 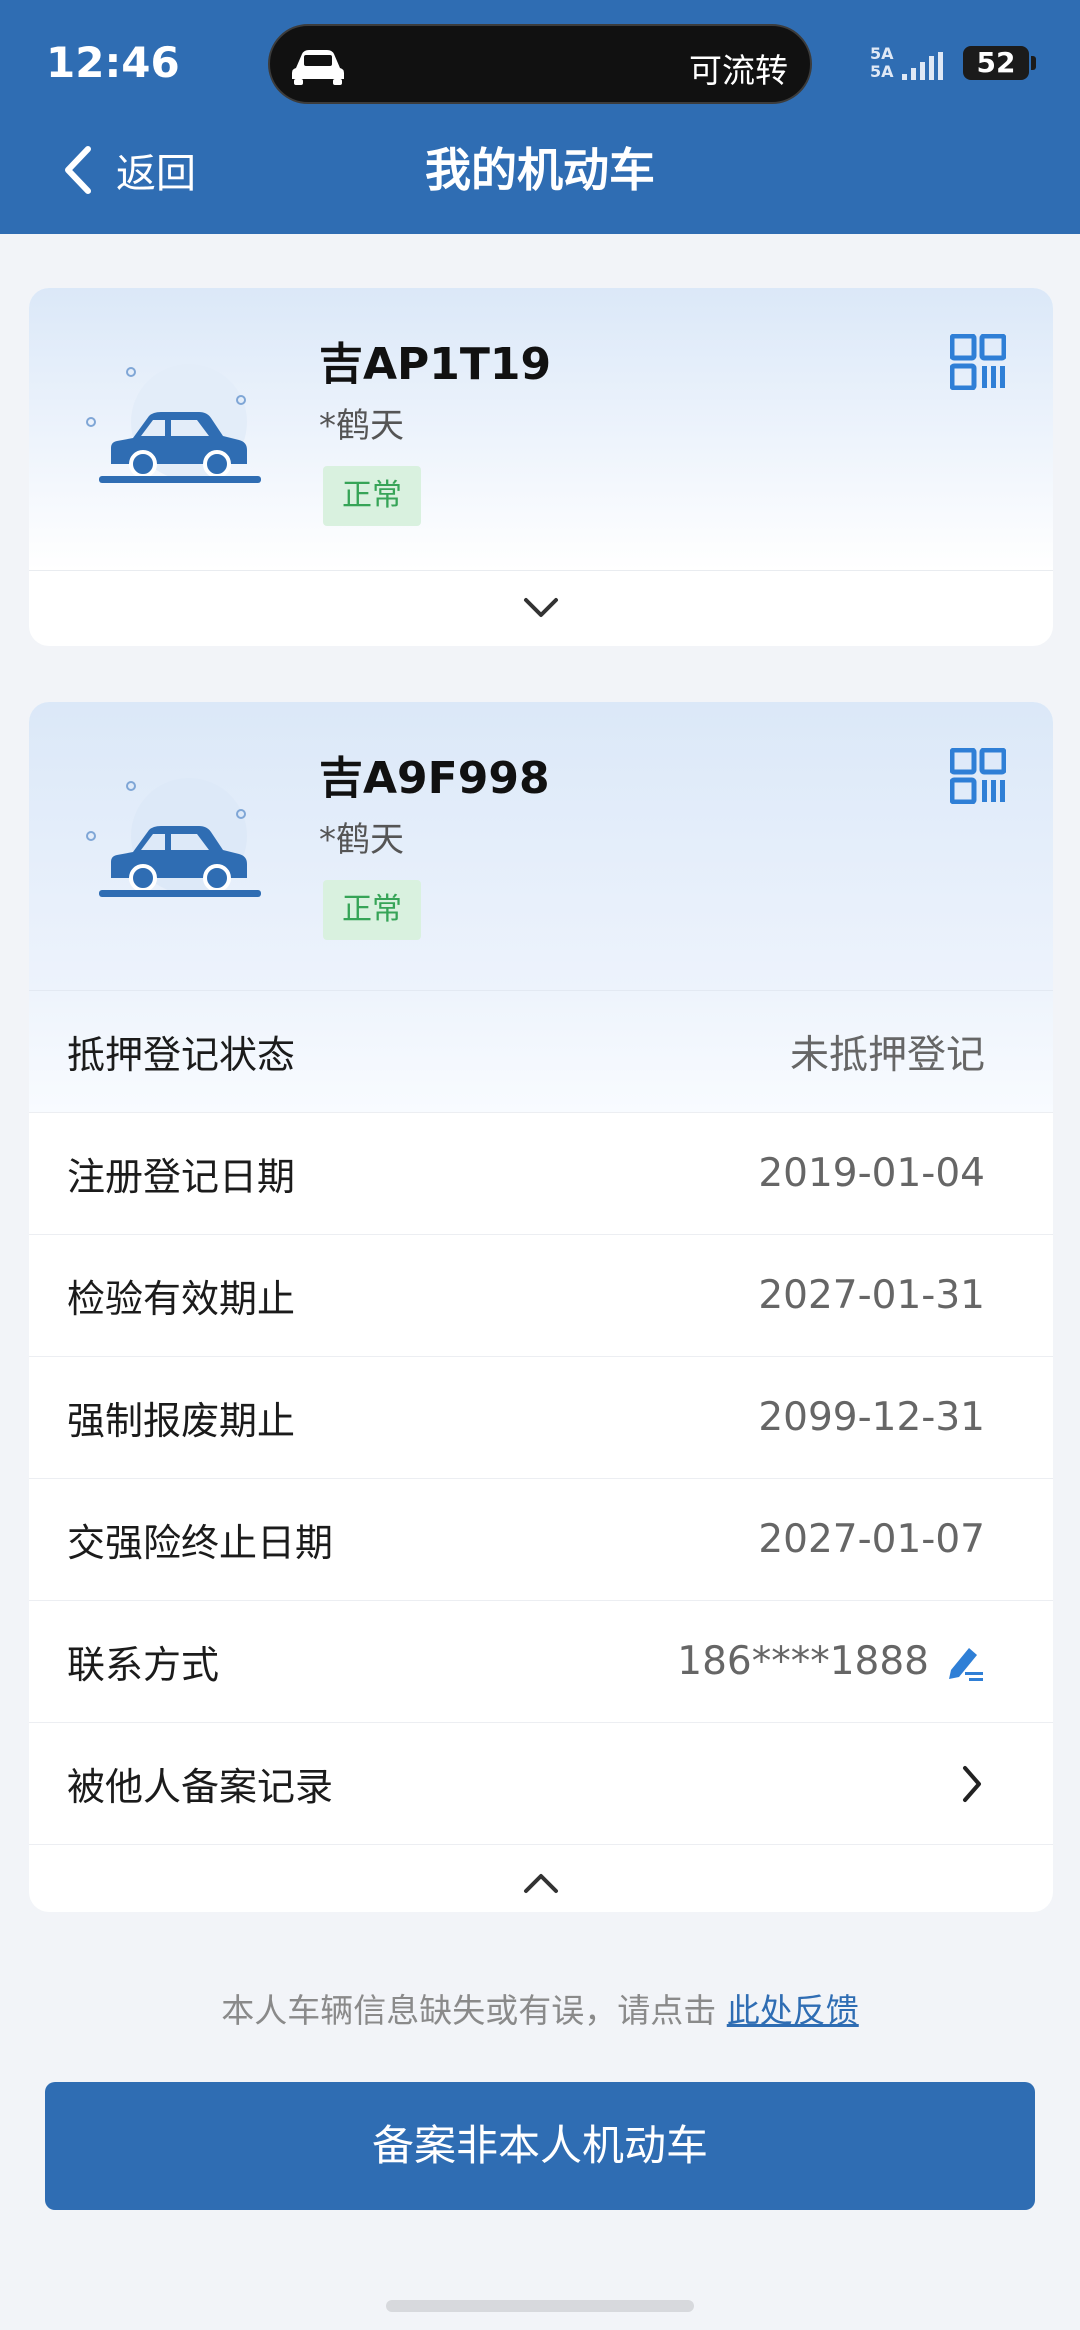 I want to click on feedback-note: 本人车辆信息缺失或有误，请点击 此处反馈, so click(x=540, y=2008).